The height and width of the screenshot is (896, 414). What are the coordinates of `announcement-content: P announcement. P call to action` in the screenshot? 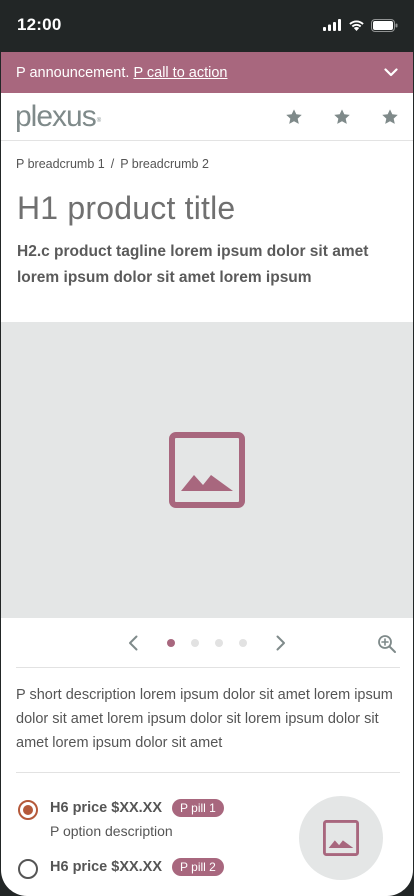 It's located at (121, 73).